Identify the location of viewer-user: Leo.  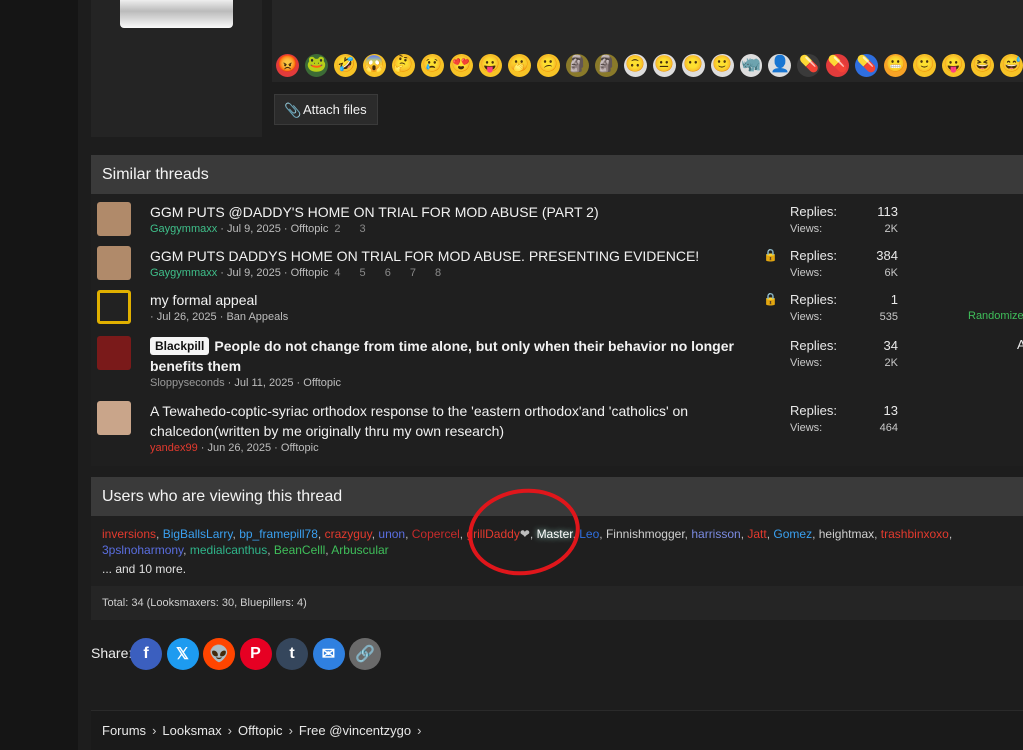
(589, 534).